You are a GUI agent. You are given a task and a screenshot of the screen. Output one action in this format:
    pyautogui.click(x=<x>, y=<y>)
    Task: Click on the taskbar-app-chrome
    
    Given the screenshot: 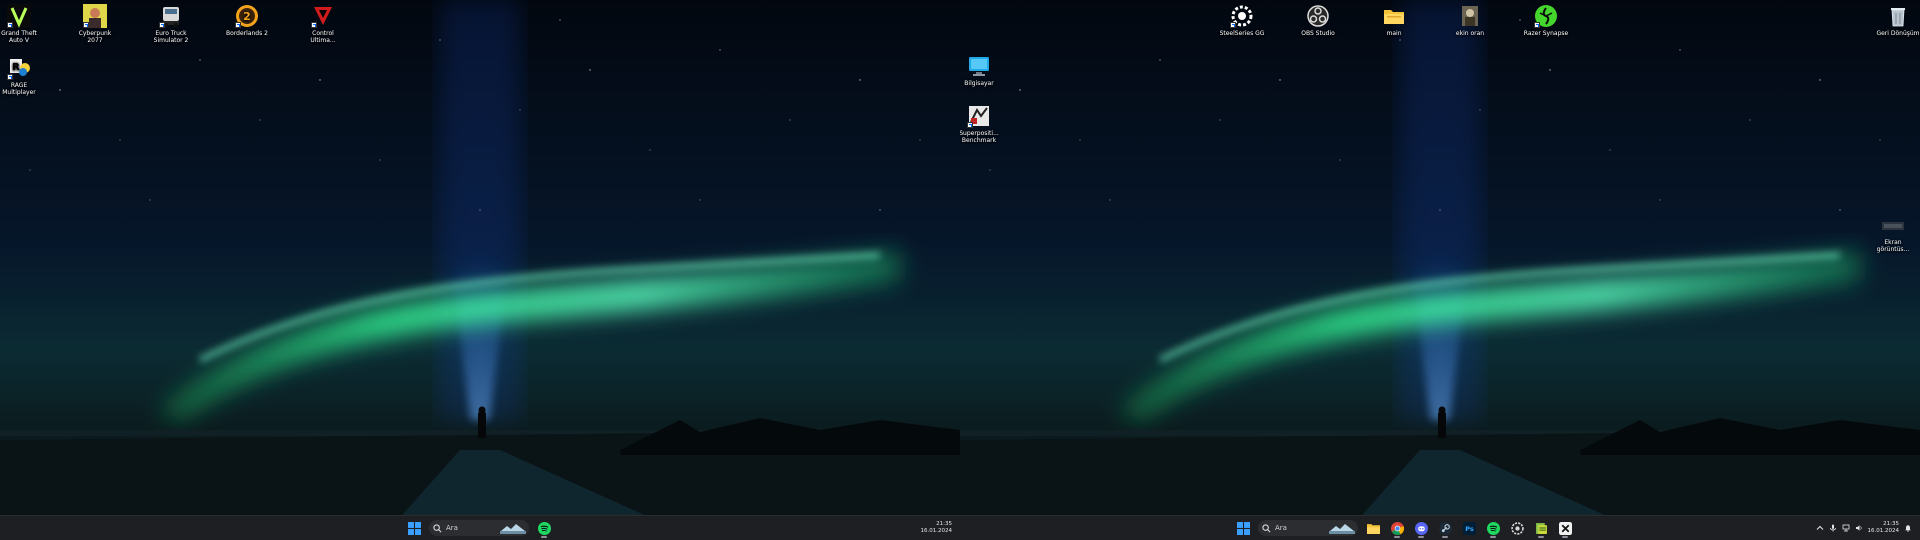 What is the action you would take?
    pyautogui.click(x=1397, y=528)
    